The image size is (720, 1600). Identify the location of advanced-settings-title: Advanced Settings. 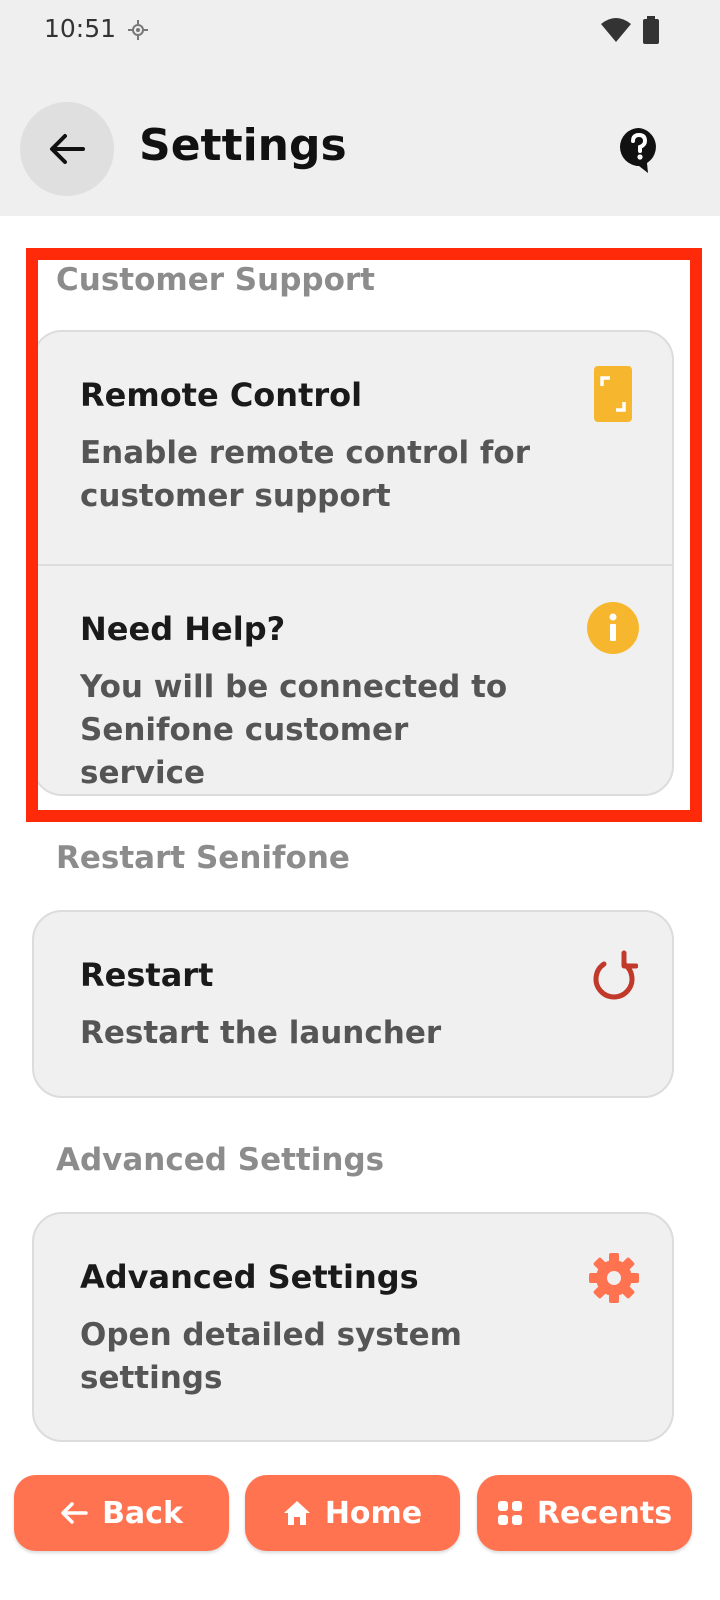
(249, 1277).